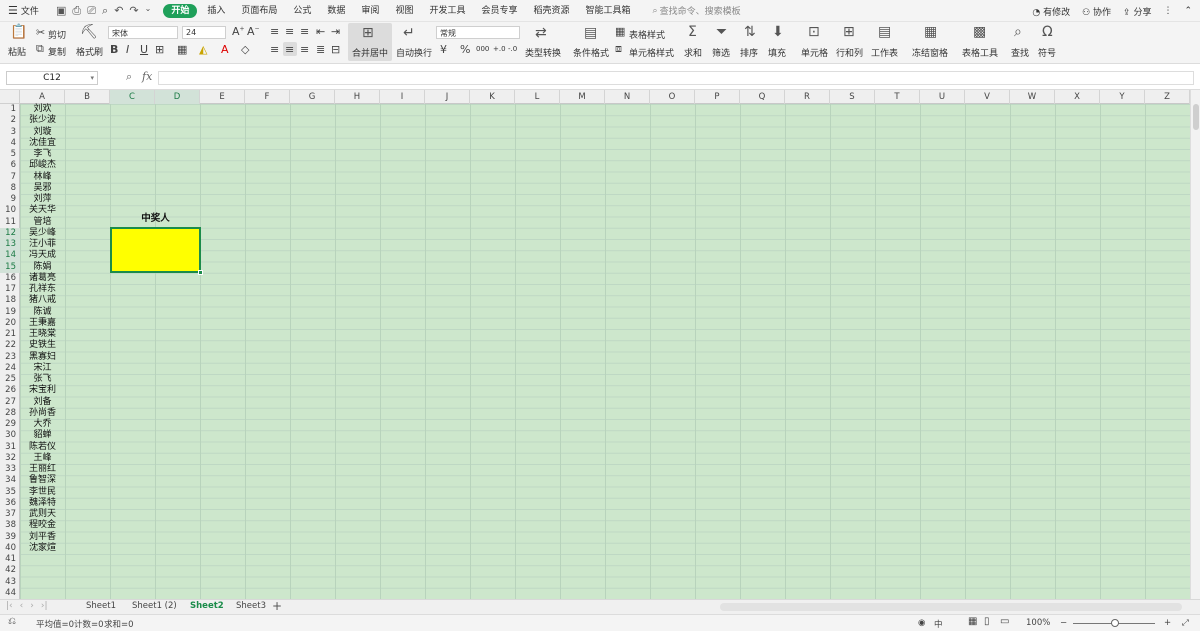 Image resolution: width=1200 pixels, height=631 pixels. What do you see at coordinates (1020, 52) in the screenshot?
I see `find-button: 查找` at bounding box center [1020, 52].